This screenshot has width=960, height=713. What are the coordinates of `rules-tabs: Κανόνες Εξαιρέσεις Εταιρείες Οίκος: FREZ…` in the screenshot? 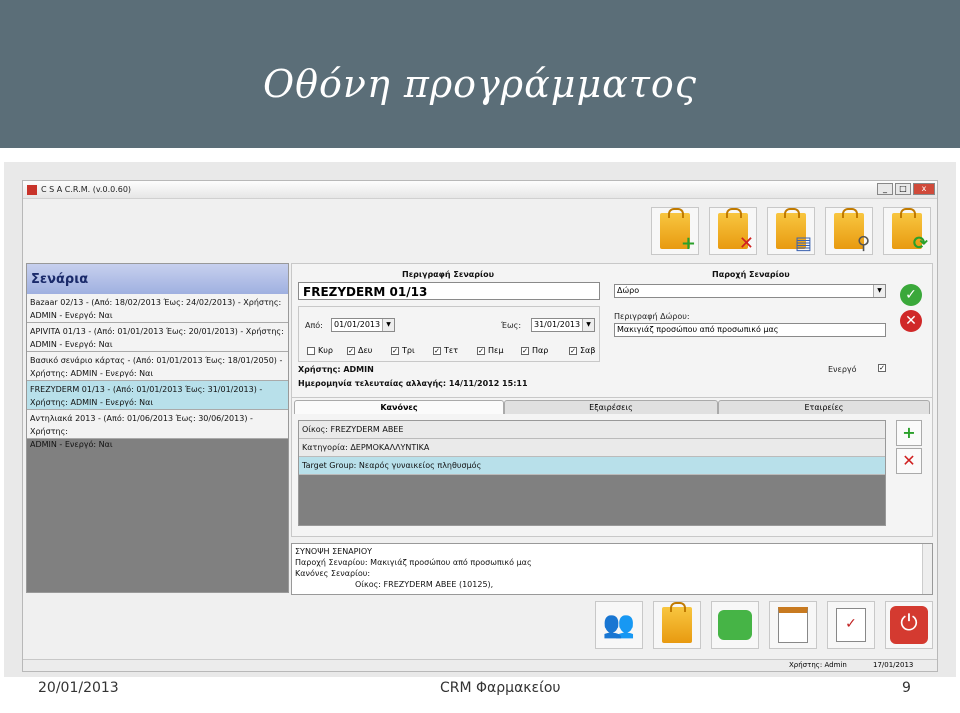 It's located at (612, 467).